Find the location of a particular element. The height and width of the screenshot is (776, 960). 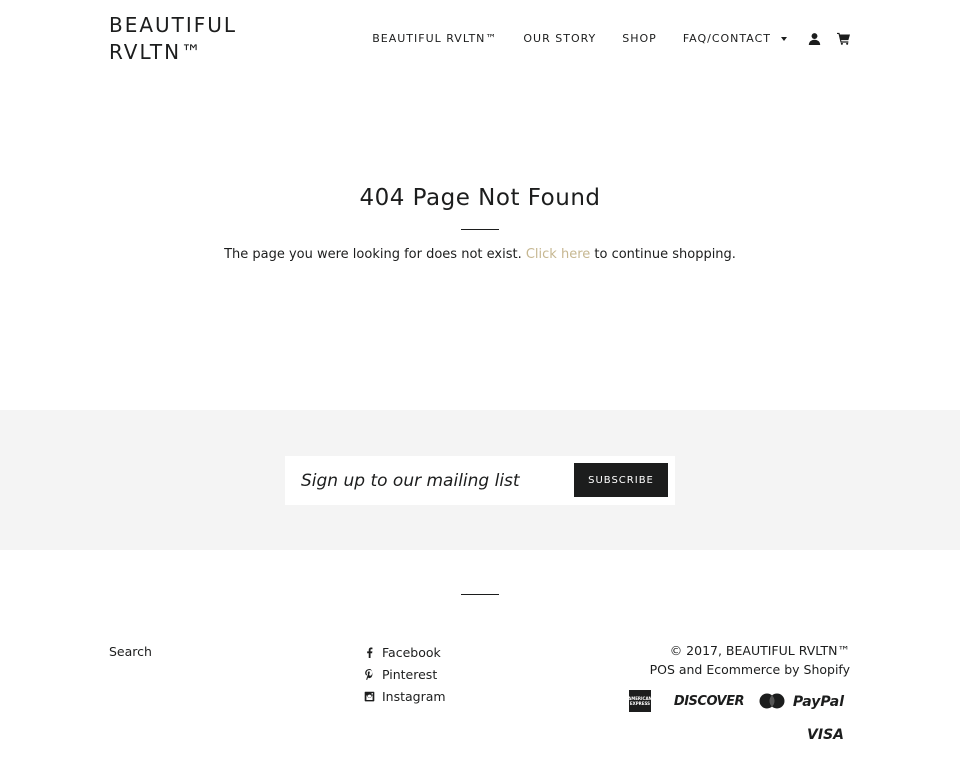

nav-item-our-story: OUR STORY is located at coordinates (559, 38).